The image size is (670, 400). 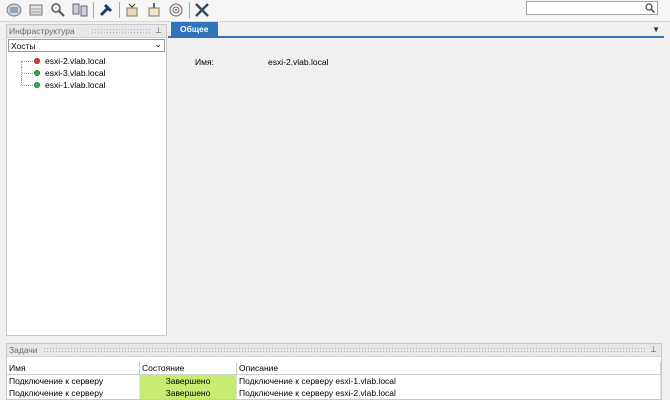 What do you see at coordinates (656, 29) in the screenshot?
I see `tab-menu-icon: ▼` at bounding box center [656, 29].